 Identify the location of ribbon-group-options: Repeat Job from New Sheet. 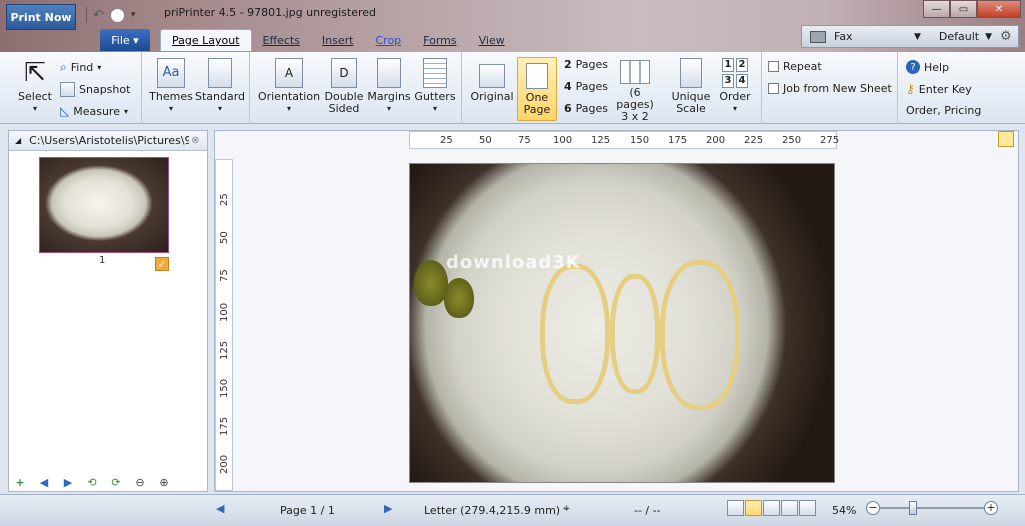
(830, 88).